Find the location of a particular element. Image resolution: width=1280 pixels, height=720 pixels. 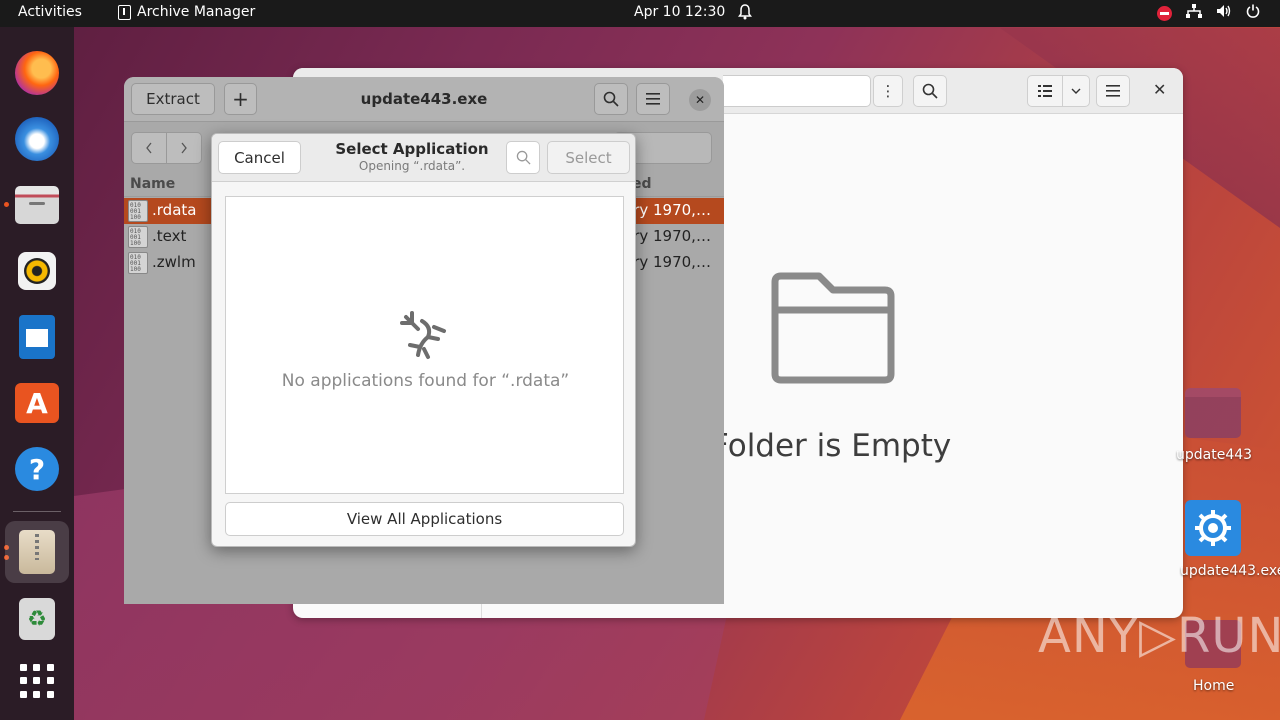

app-menu: Archive Manager is located at coordinates (186, 12).